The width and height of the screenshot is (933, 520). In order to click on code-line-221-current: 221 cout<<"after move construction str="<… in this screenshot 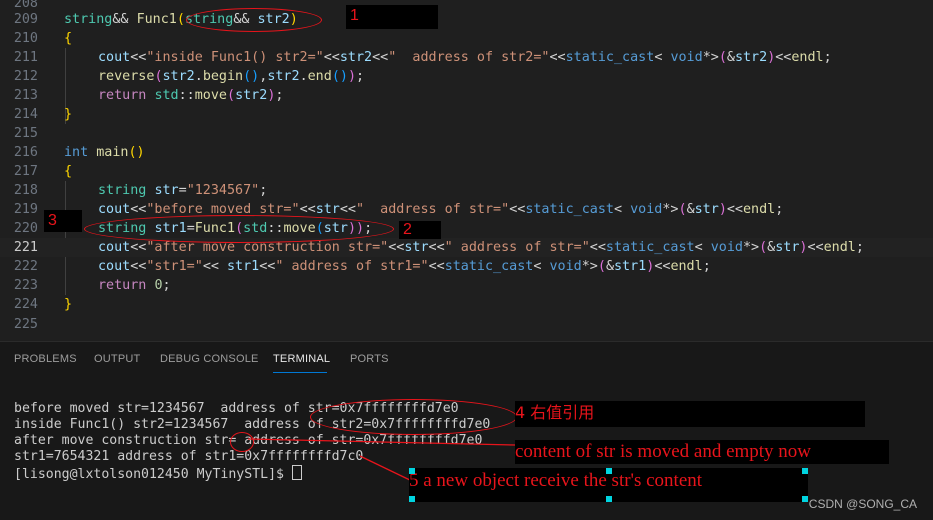, I will do `click(466, 247)`.